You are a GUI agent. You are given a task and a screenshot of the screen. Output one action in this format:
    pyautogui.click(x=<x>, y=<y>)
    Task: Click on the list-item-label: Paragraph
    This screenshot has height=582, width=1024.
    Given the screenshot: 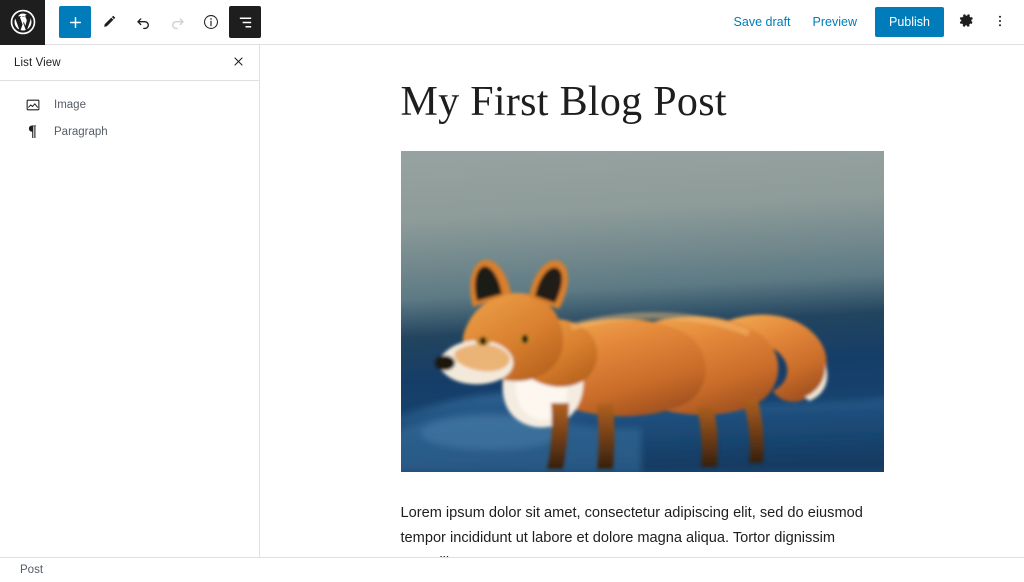 What is the action you would take?
    pyautogui.click(x=81, y=131)
    